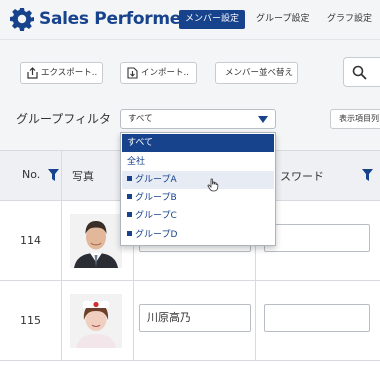 This screenshot has height=365, width=380. I want to click on dropdown-option-group-a: グループA, so click(198, 180).